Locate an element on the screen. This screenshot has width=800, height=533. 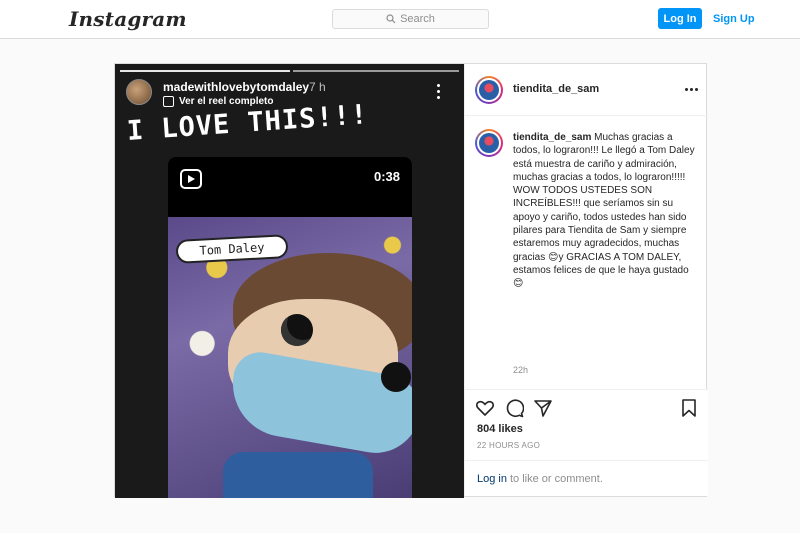
instagram-logo: Instagram is located at coordinates (128, 19).